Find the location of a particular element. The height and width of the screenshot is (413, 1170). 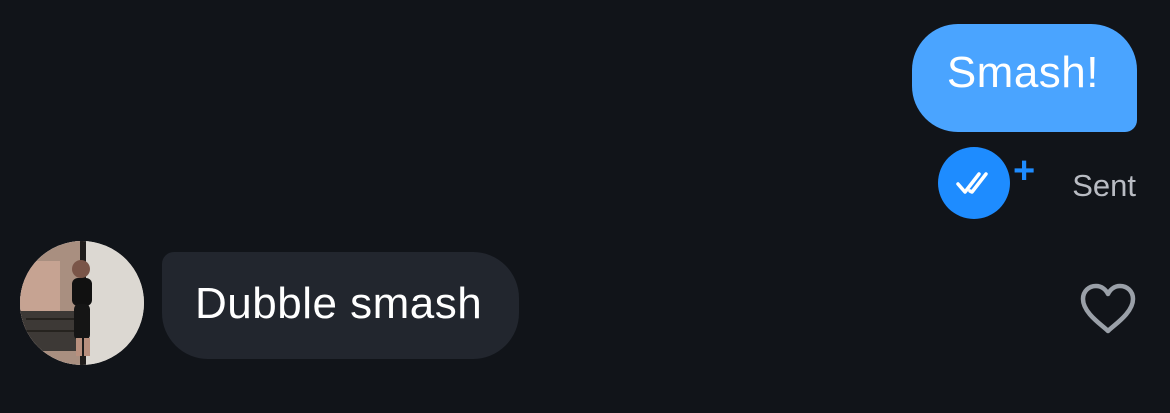

read-receipt is located at coordinates (974, 183).